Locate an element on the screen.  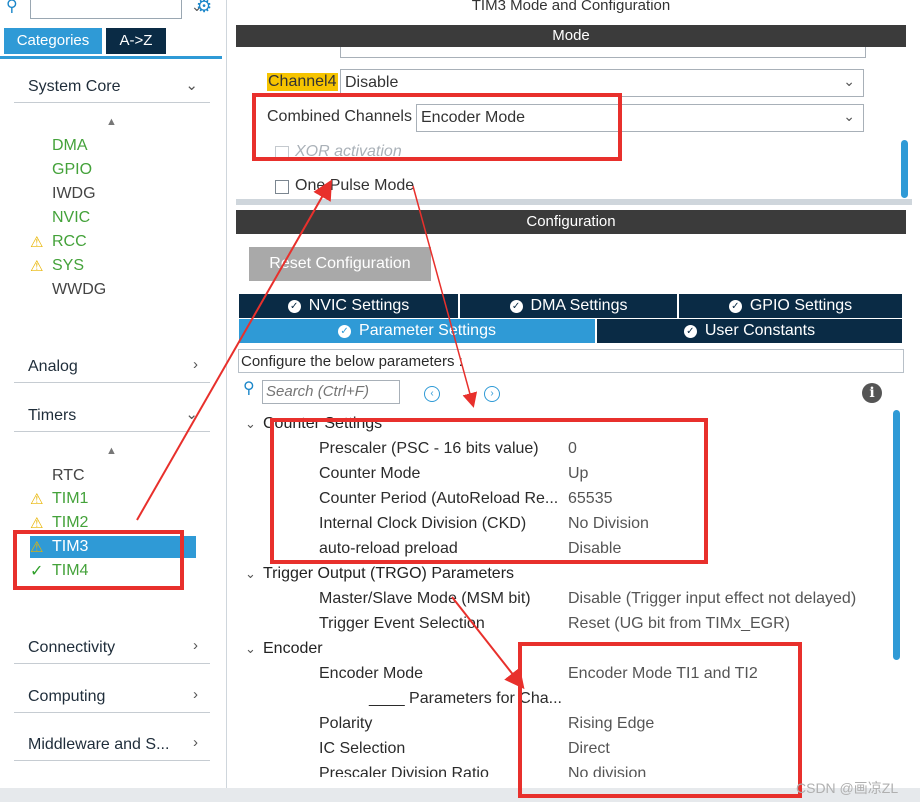
watermark: CSDN @画凉ZL is located at coordinates (847, 788).